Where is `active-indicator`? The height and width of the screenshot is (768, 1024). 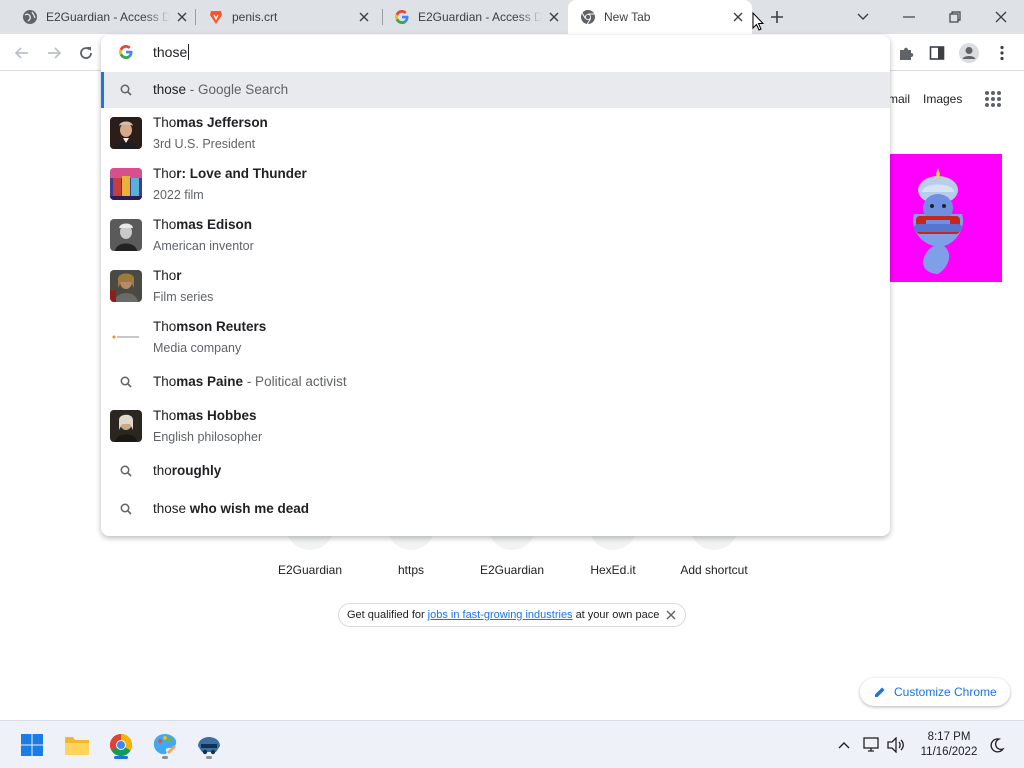 active-indicator is located at coordinates (121, 757).